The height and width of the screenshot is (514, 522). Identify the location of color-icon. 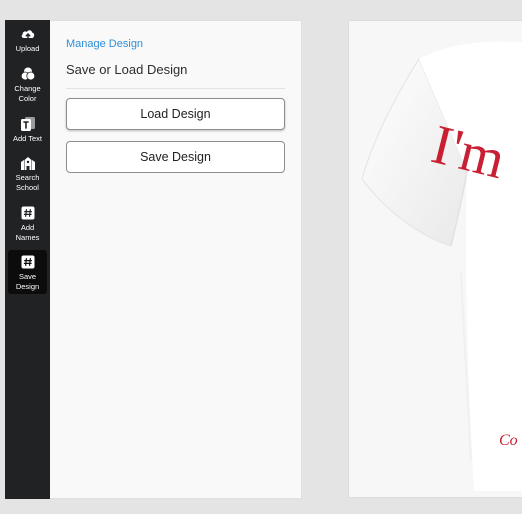
(27, 74).